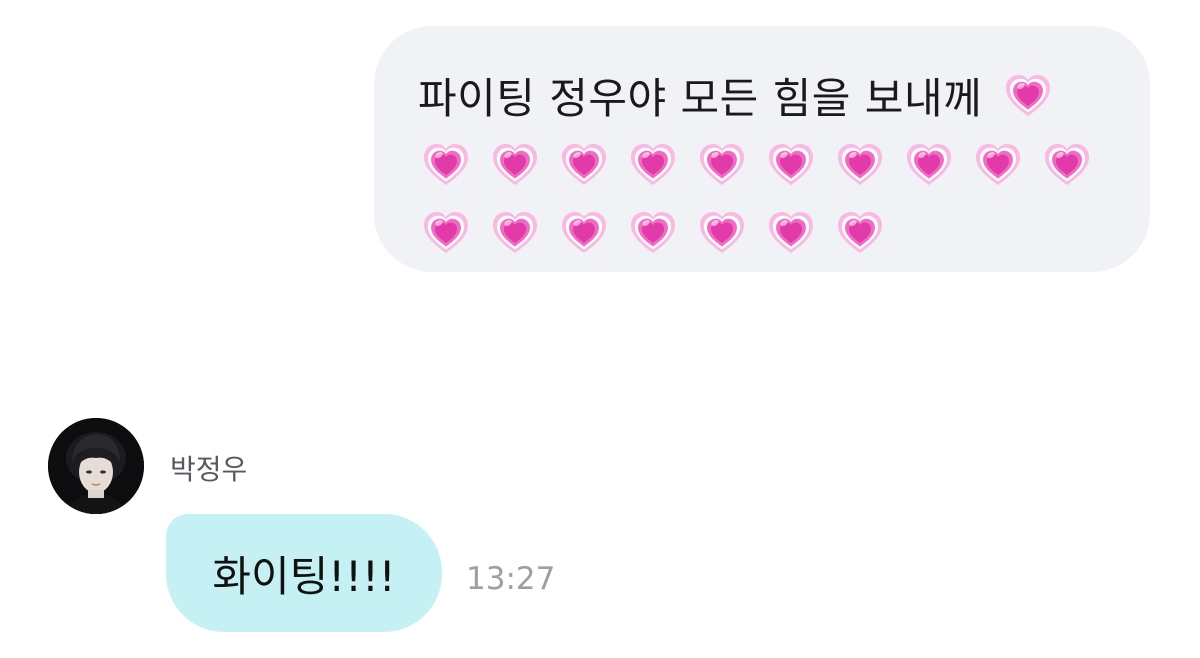 This screenshot has height=658, width=1200. I want to click on message-timestamp: 13:27, so click(511, 579).